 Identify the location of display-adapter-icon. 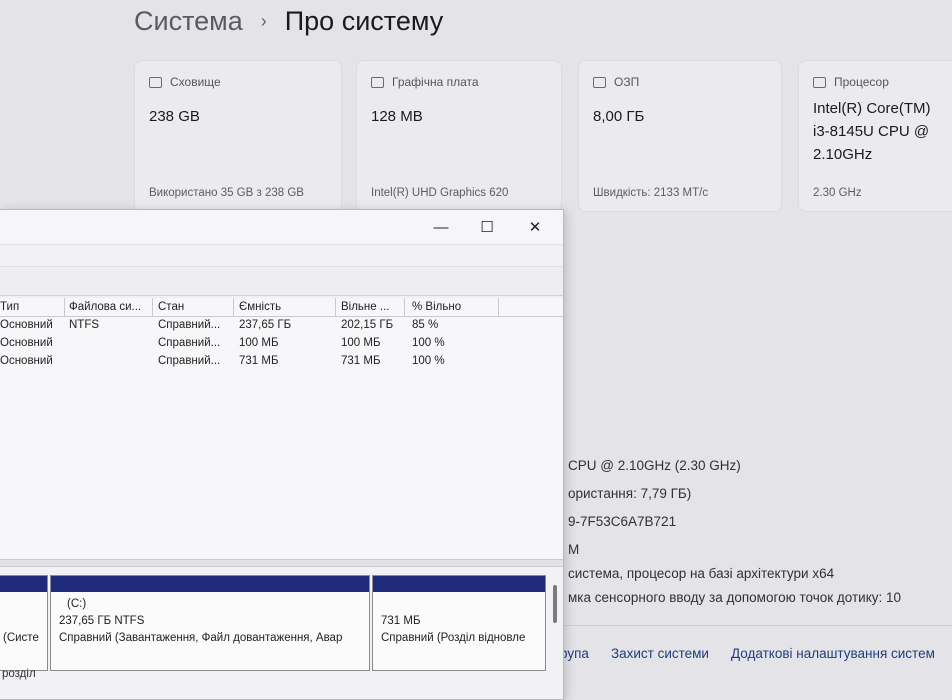
(377, 82).